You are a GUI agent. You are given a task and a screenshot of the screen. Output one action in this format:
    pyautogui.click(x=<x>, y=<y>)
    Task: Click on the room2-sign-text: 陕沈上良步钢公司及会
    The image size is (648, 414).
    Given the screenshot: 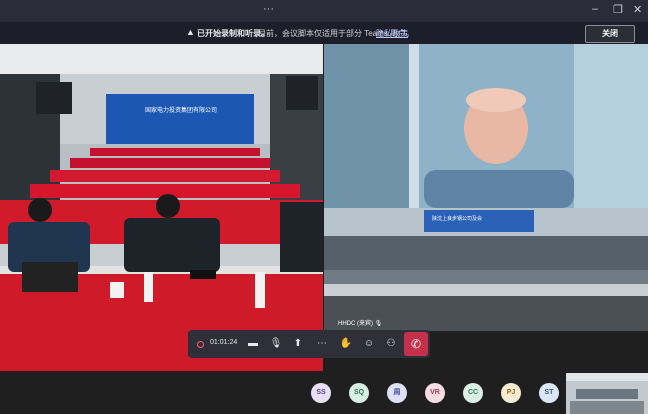 What is the action you would take?
    pyautogui.click(x=457, y=218)
    